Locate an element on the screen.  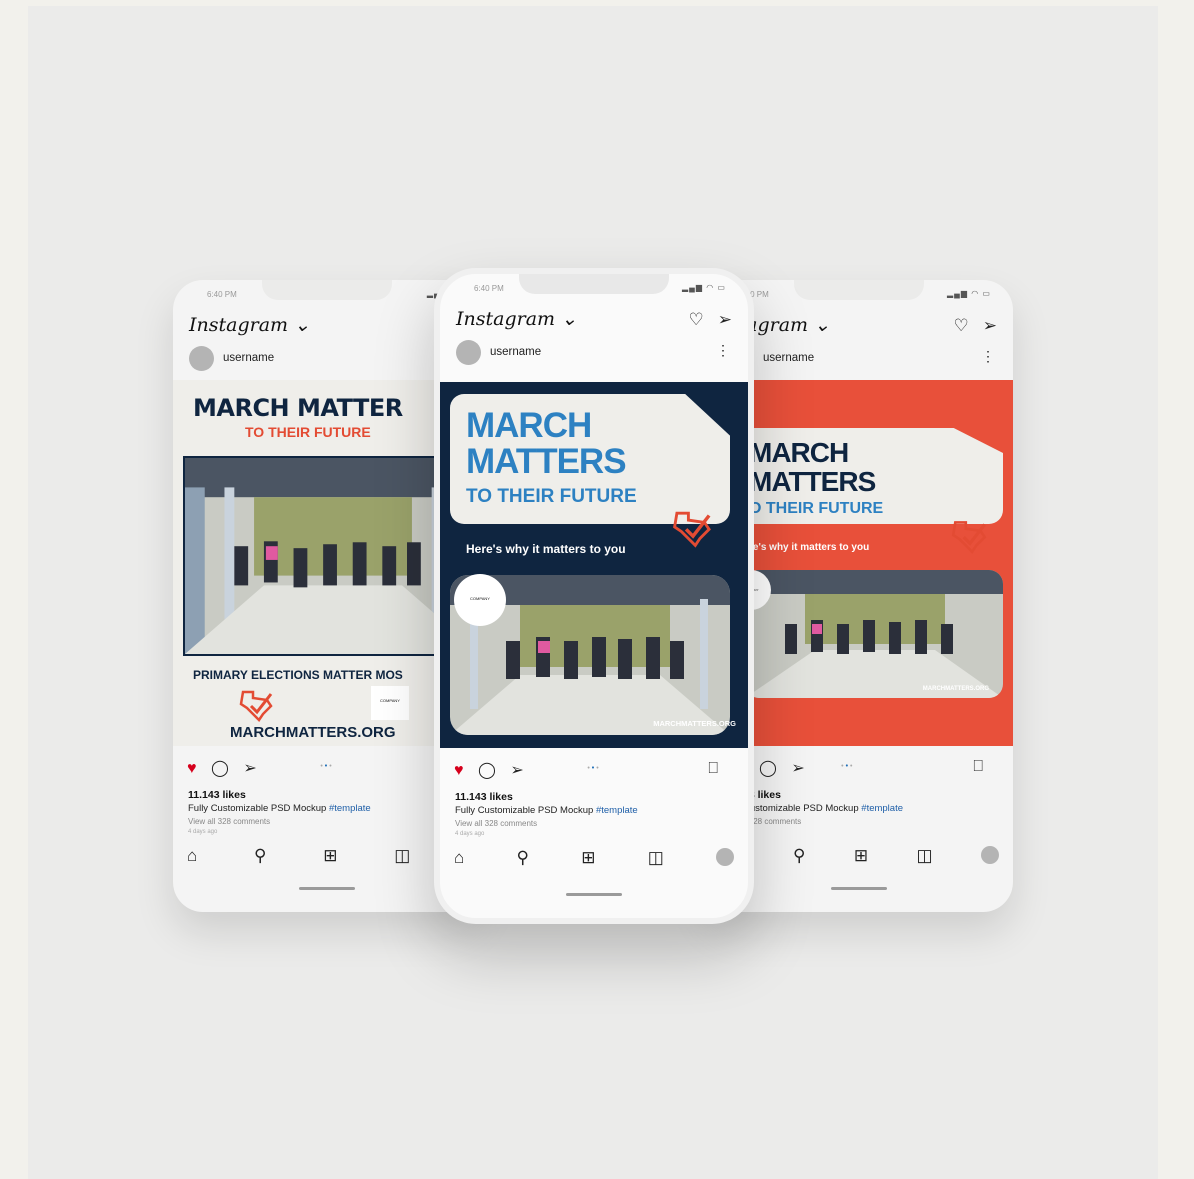
post-actions: ♥ ◯ ➢ ••• ⎕ is located at coordinates (594, 770).